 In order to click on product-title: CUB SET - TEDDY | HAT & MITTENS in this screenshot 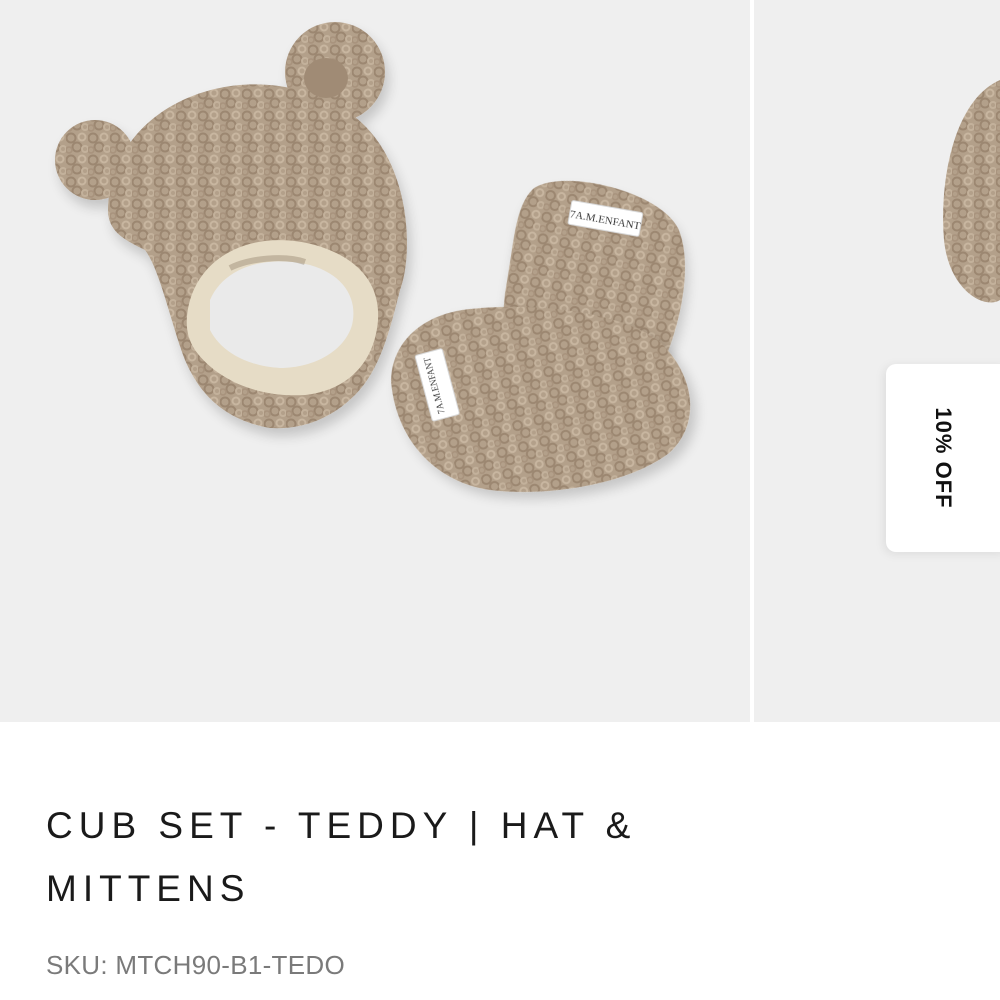, I will do `click(341, 857)`.